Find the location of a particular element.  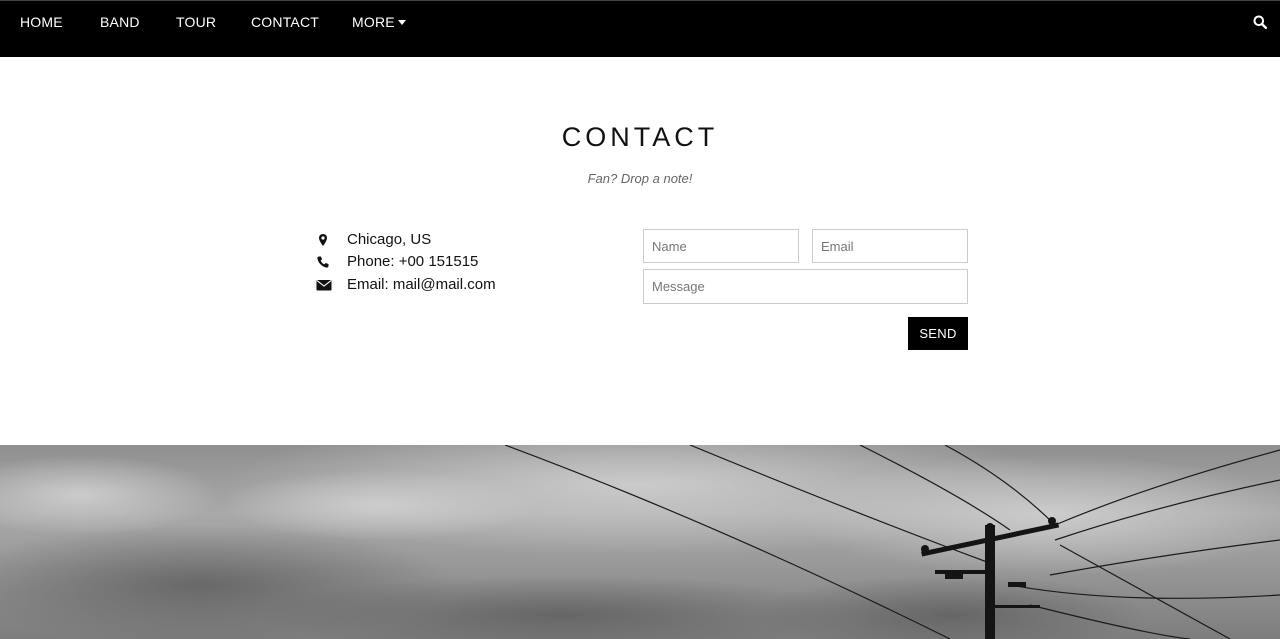

map-marker-icon is located at coordinates (323, 240).